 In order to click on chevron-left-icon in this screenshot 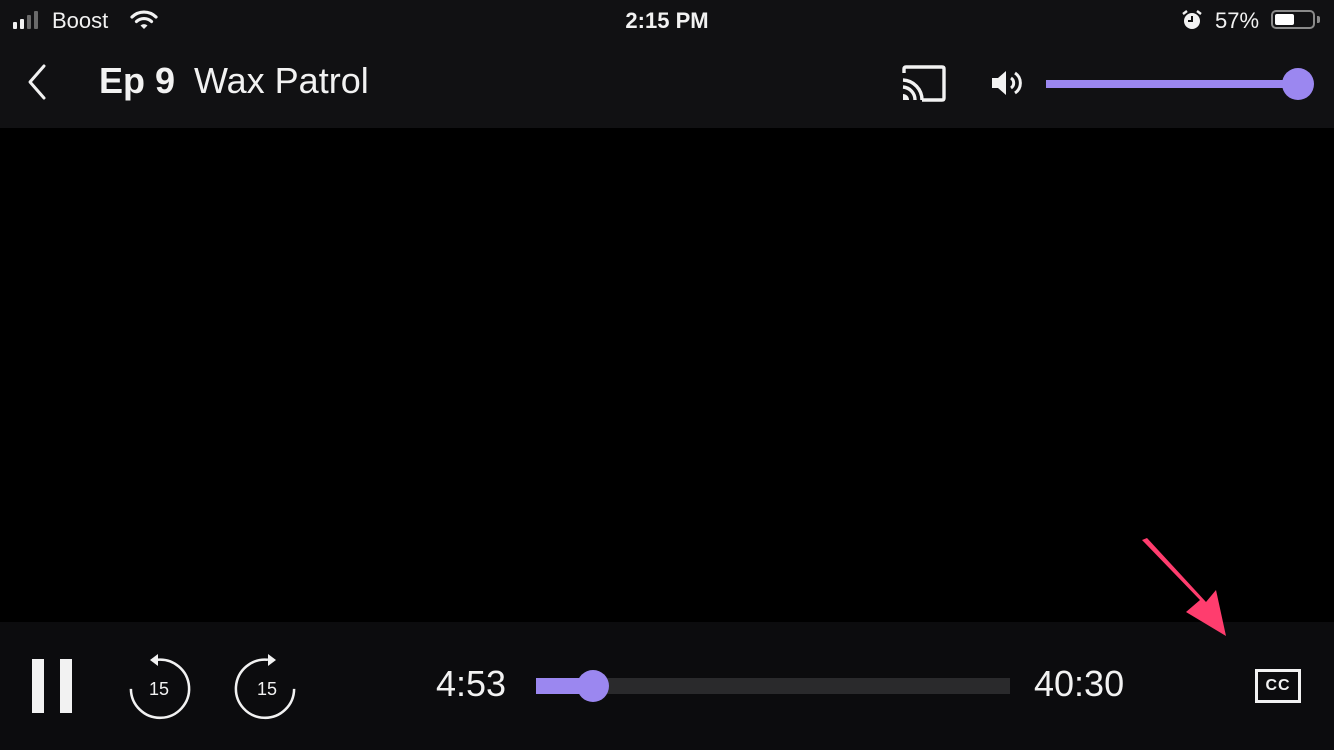, I will do `click(39, 82)`.